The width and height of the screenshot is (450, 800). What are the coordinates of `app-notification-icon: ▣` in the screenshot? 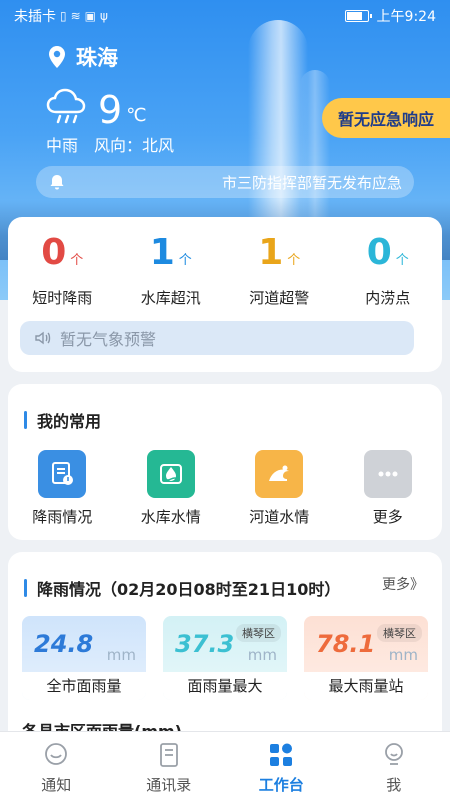 It's located at (90, 16).